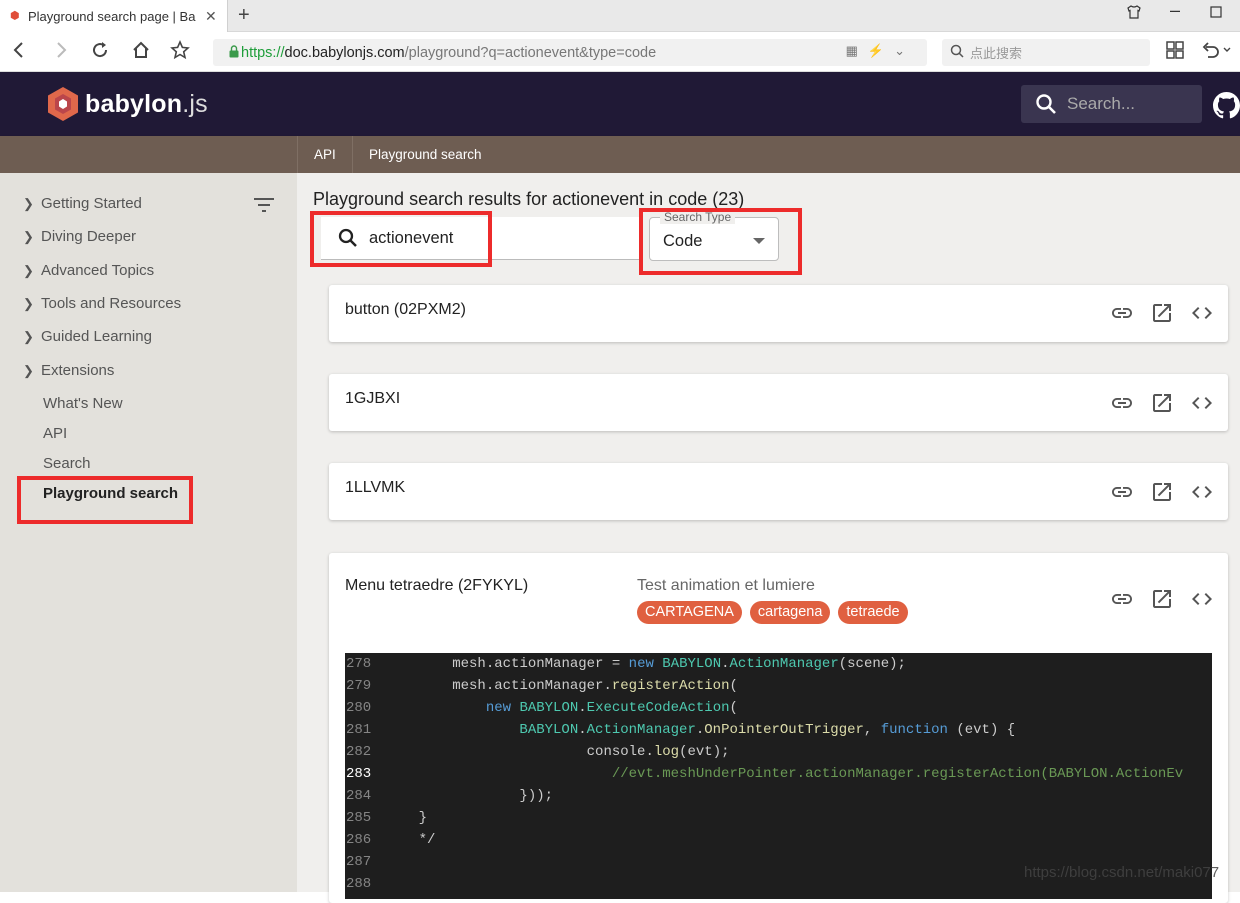 The width and height of the screenshot is (1240, 903). What do you see at coordinates (1122, 872) in the screenshot?
I see `watermark: https://blog.csdn.net/maki077` at bounding box center [1122, 872].